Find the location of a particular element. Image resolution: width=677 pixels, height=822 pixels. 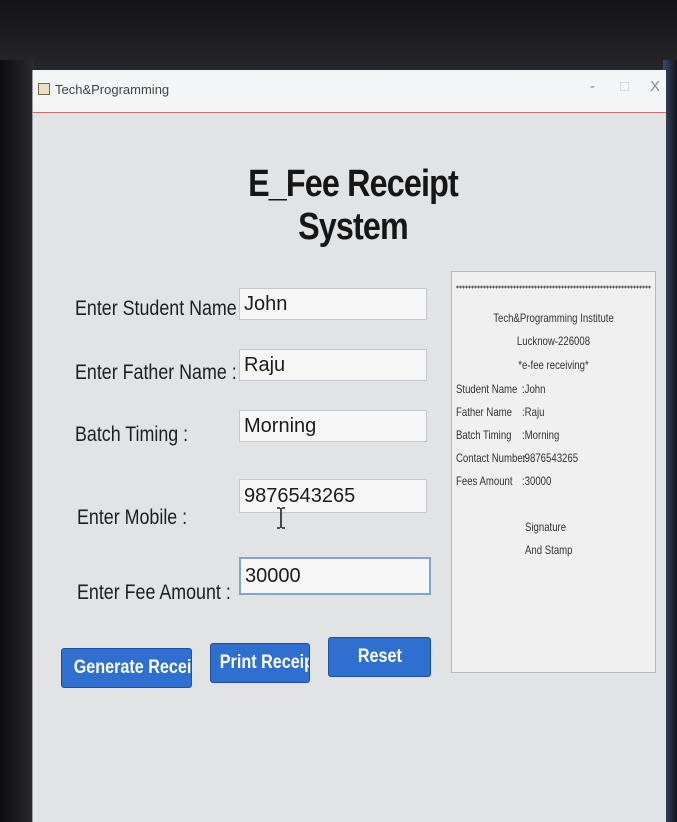

receipt-address: Lucknow-226008 is located at coordinates (553, 341).